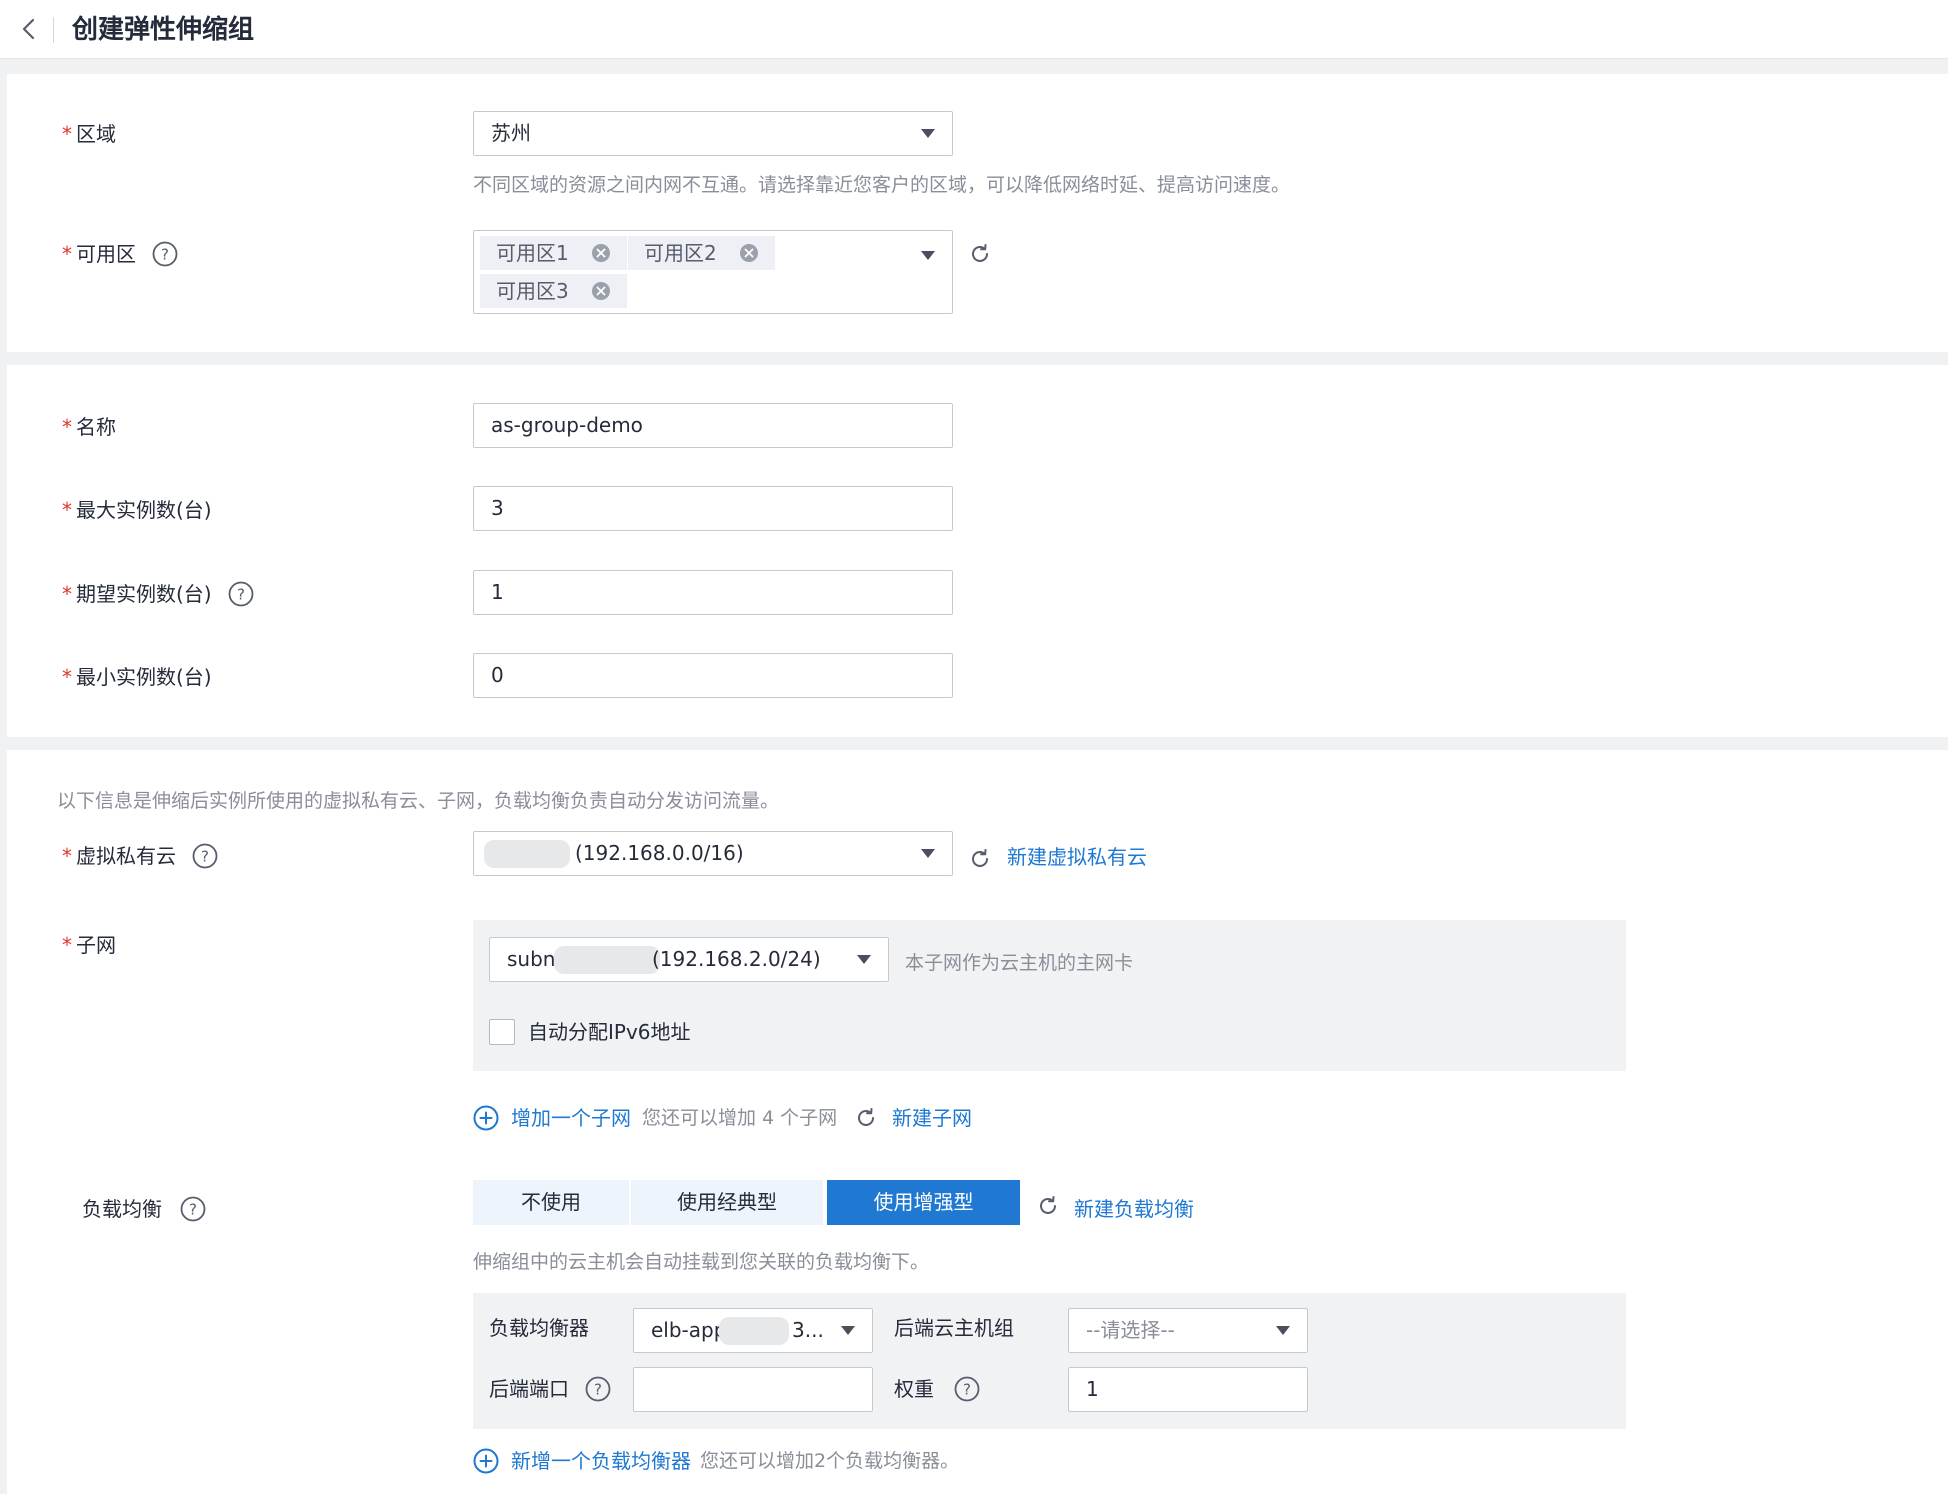  What do you see at coordinates (122, 1209) in the screenshot?
I see `lb-label-text: 负载均衡` at bounding box center [122, 1209].